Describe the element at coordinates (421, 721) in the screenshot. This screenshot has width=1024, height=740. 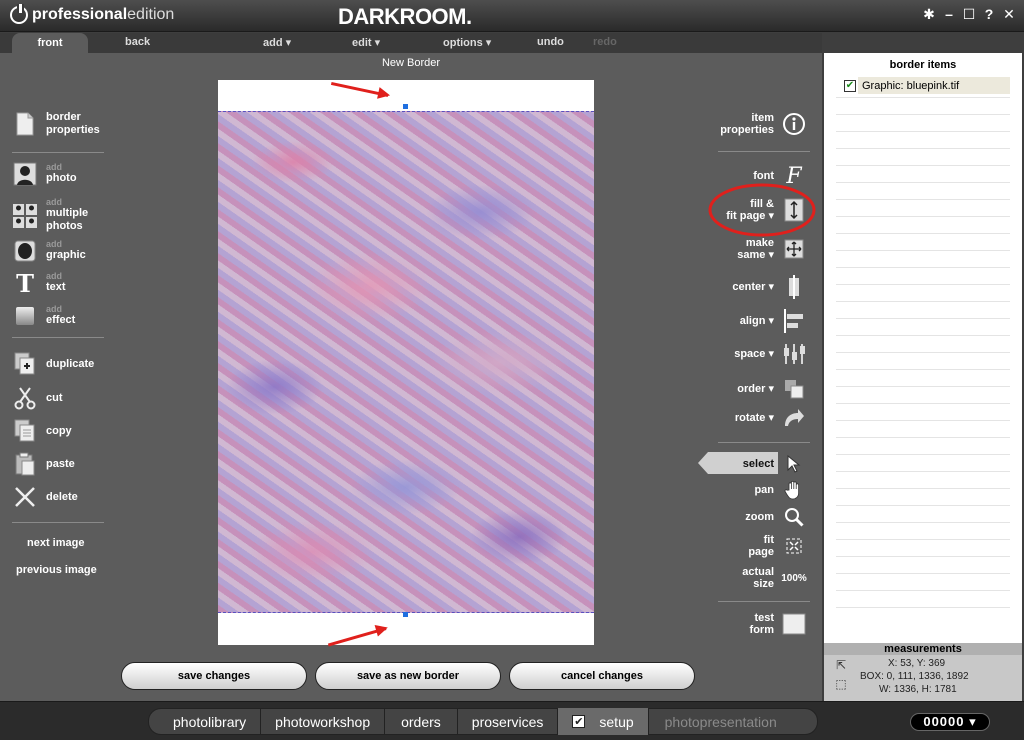
I see `tab-orders: orders` at that location.